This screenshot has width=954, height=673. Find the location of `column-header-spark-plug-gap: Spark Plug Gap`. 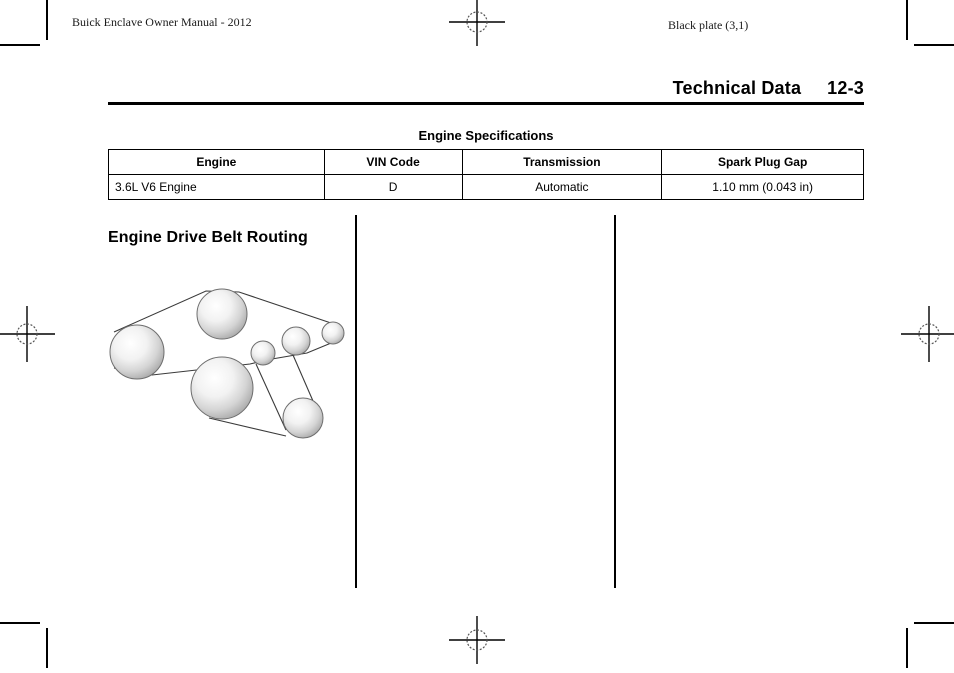

column-header-spark-plug-gap: Spark Plug Gap is located at coordinates (762, 162).